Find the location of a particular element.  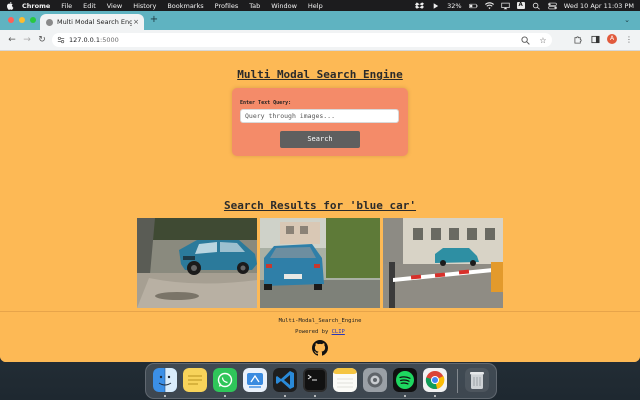

url-port: :5000 is located at coordinates (109, 40).